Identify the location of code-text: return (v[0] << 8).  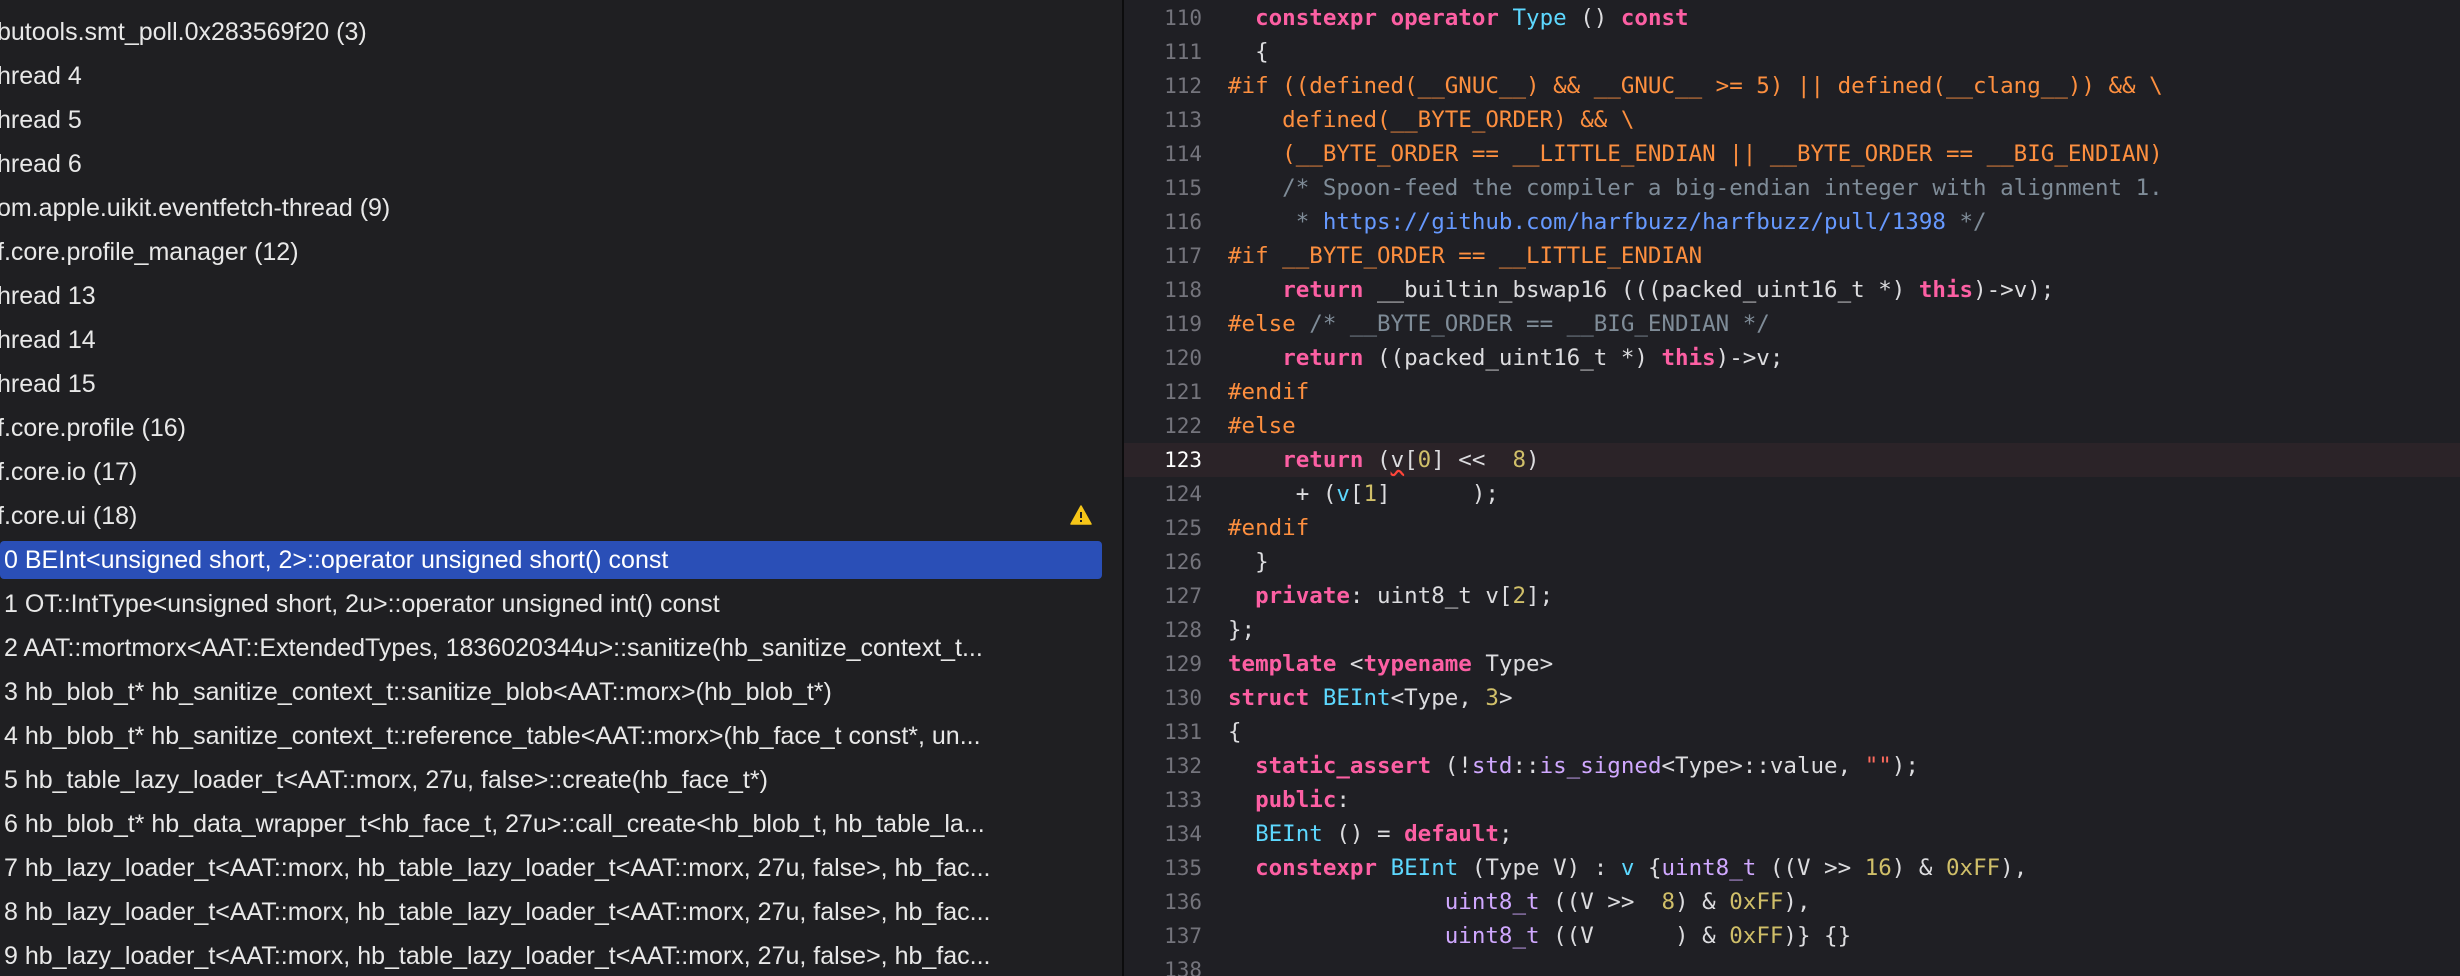
(1377, 460).